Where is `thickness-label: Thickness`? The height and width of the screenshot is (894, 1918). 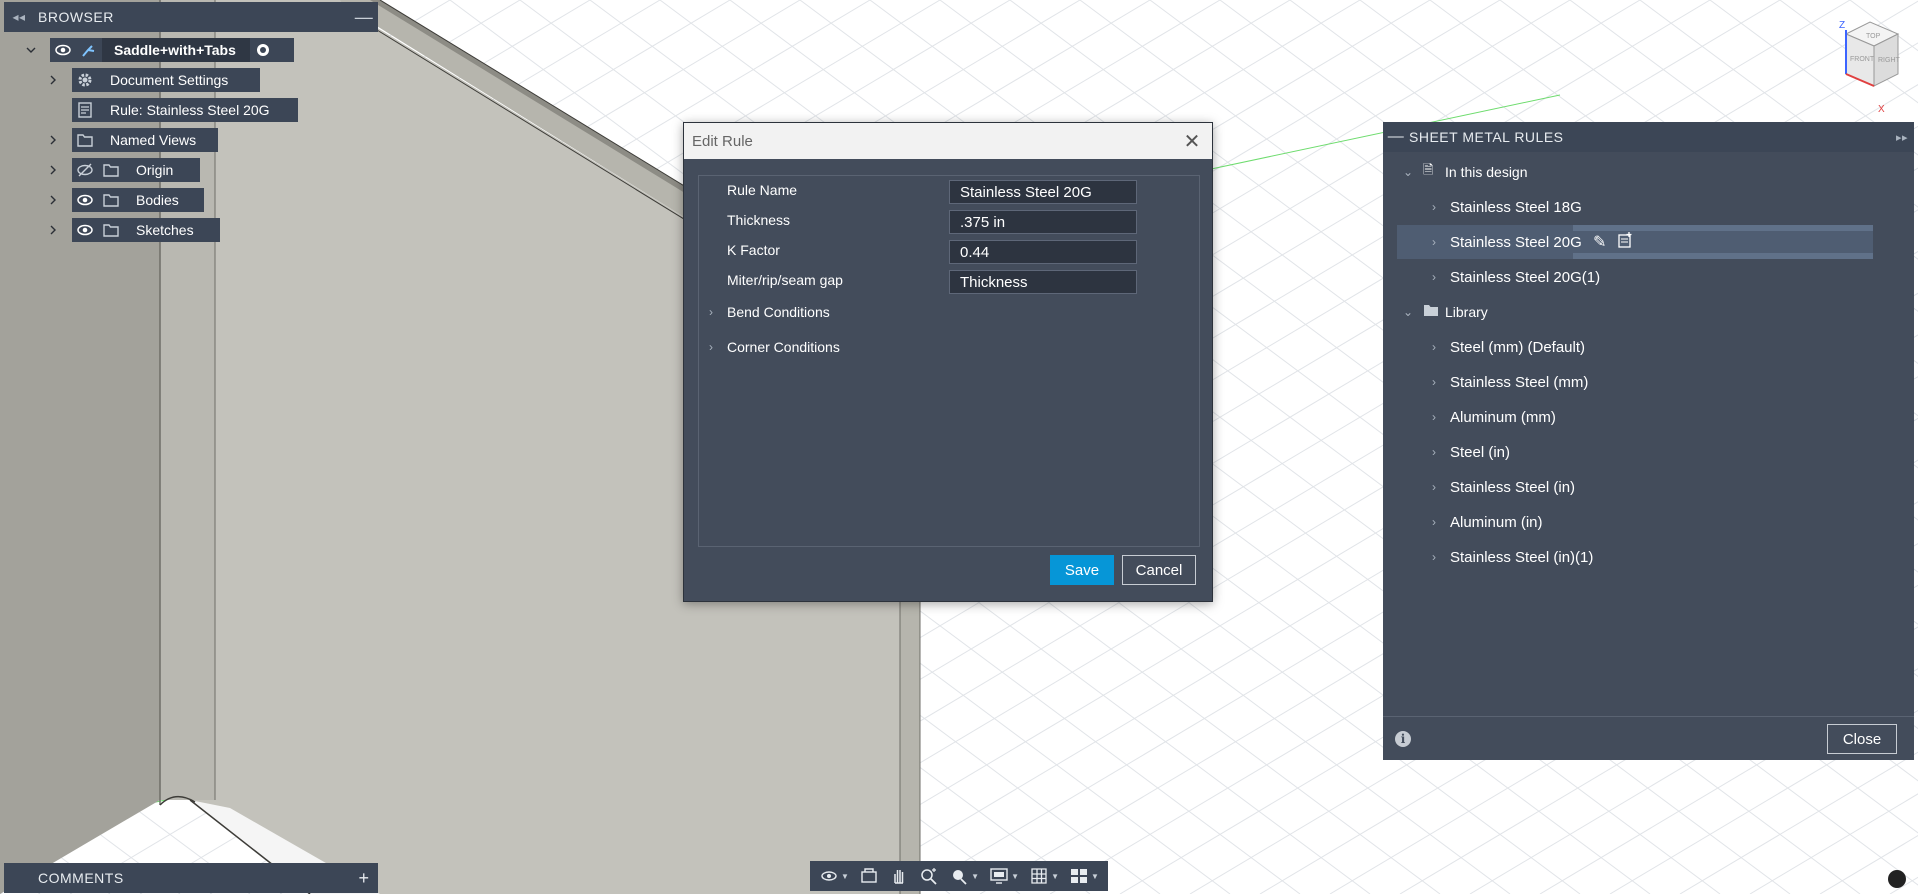 thickness-label: Thickness is located at coordinates (759, 220).